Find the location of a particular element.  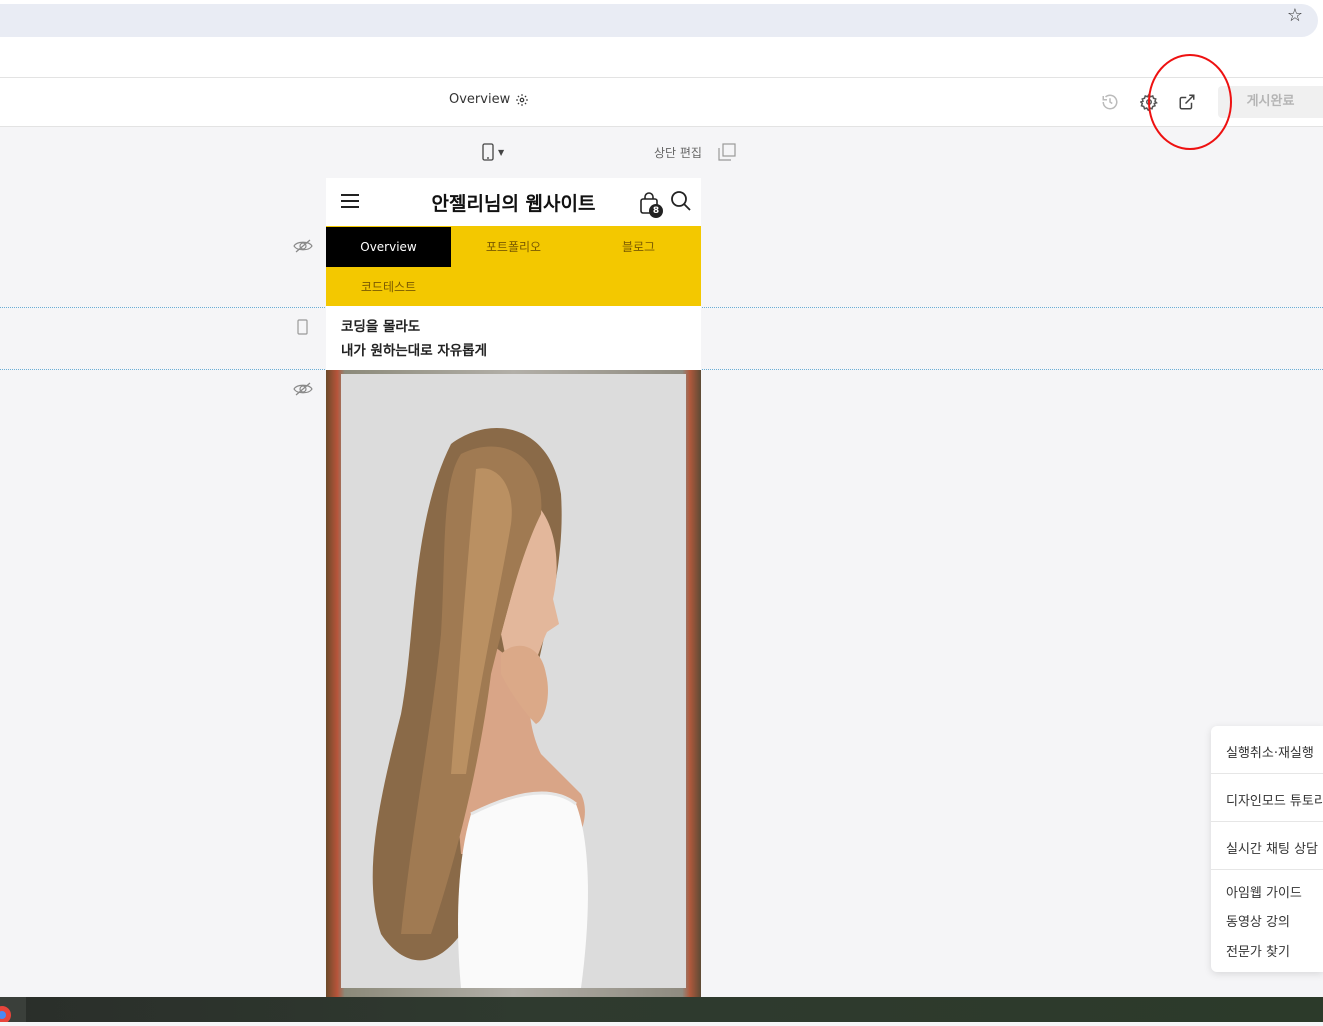

browser-bookmark-bar is located at coordinates (661, 58).